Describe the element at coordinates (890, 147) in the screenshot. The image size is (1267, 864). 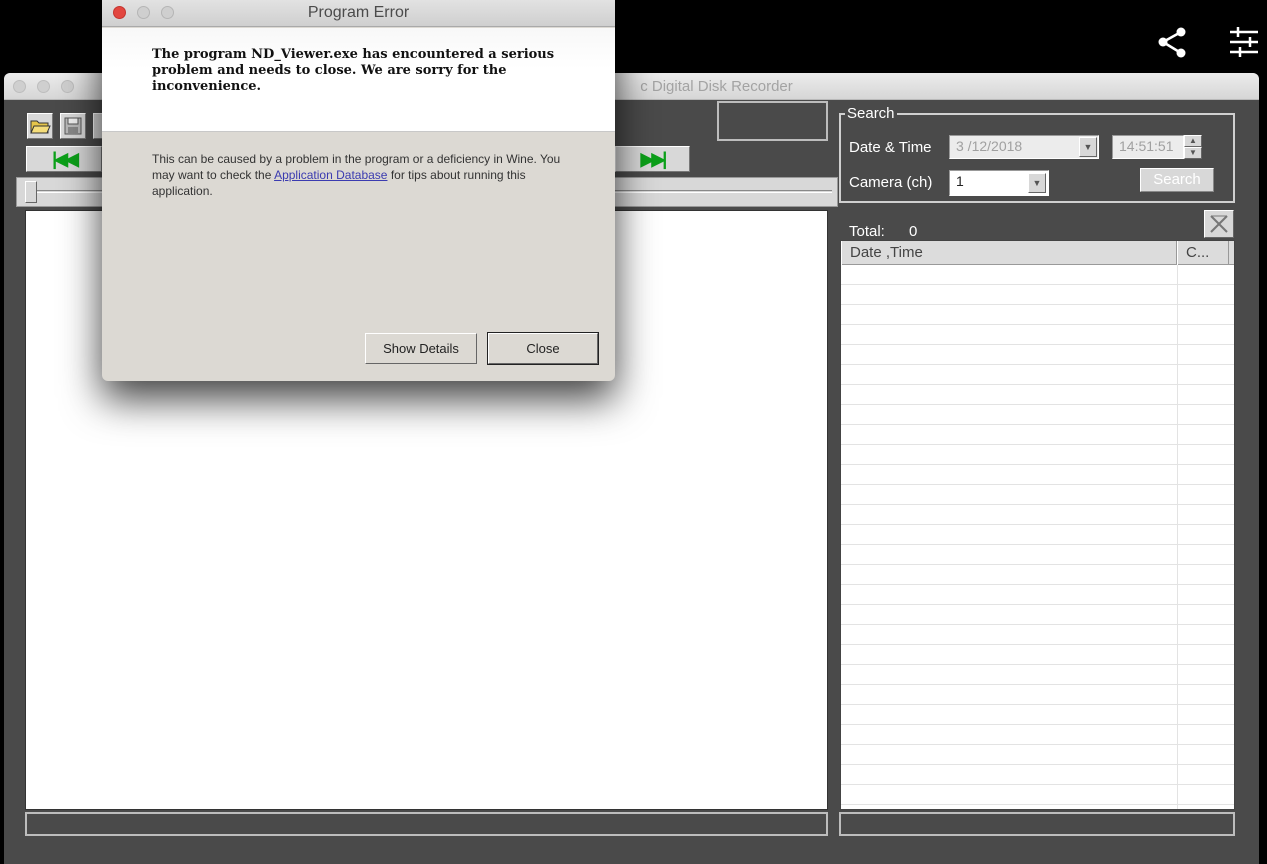
I see `date-time-label: Date & Time` at that location.